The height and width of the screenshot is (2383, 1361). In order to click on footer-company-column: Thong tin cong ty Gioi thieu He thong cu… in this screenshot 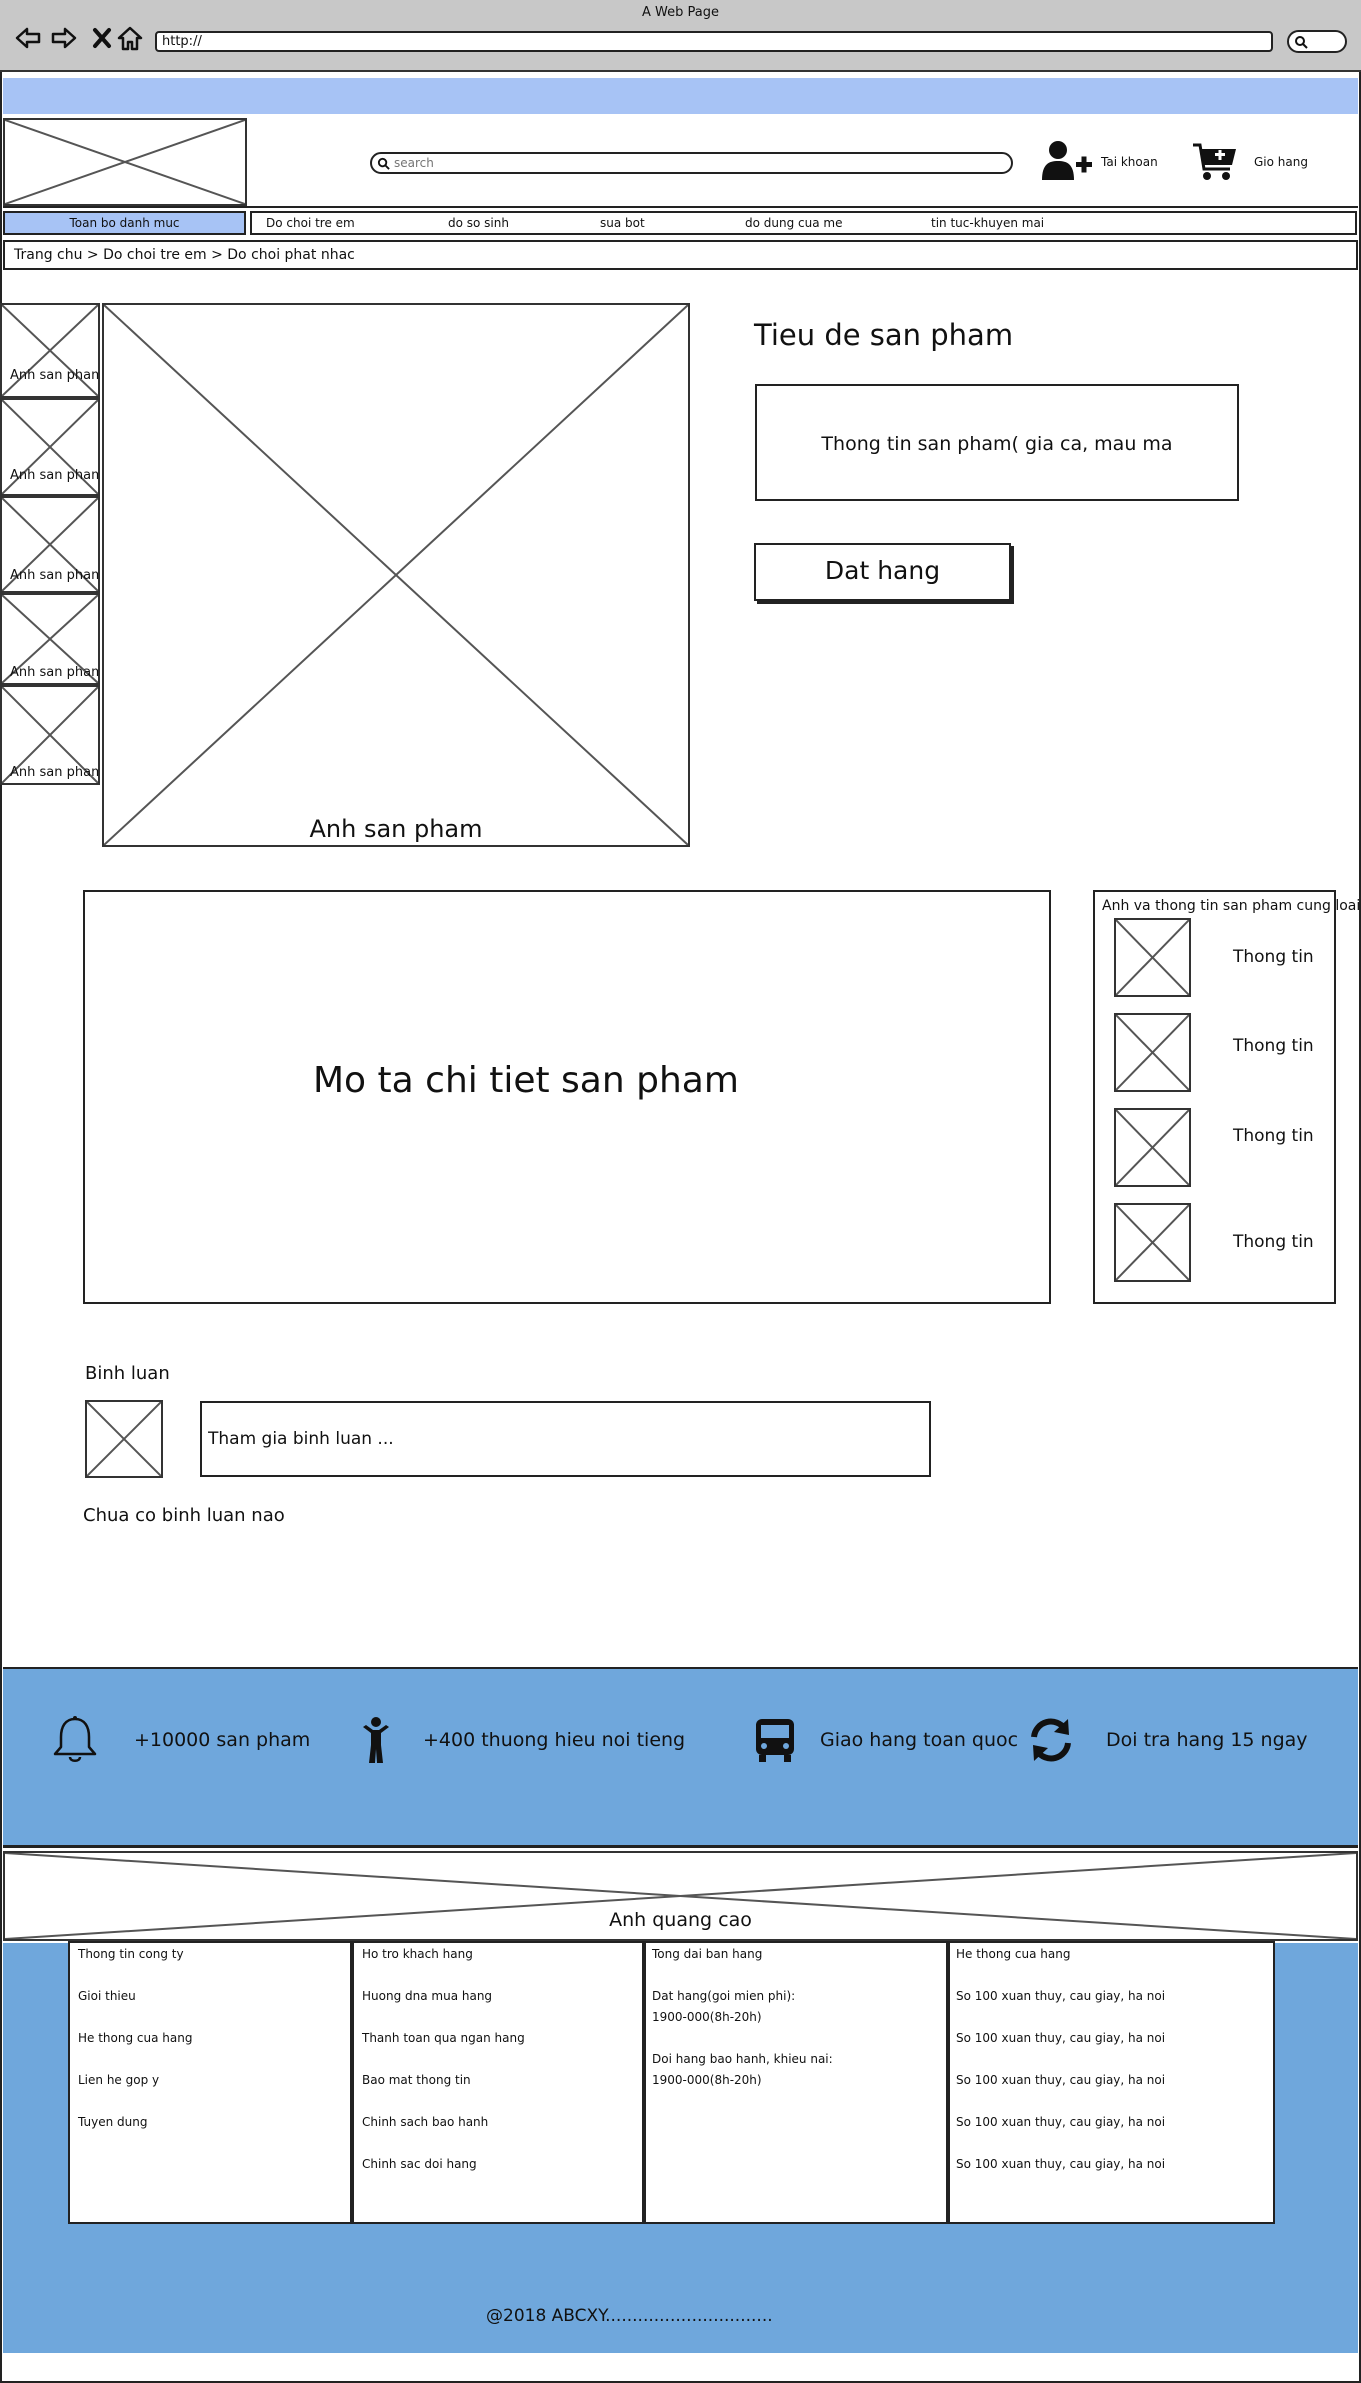, I will do `click(210, 2082)`.